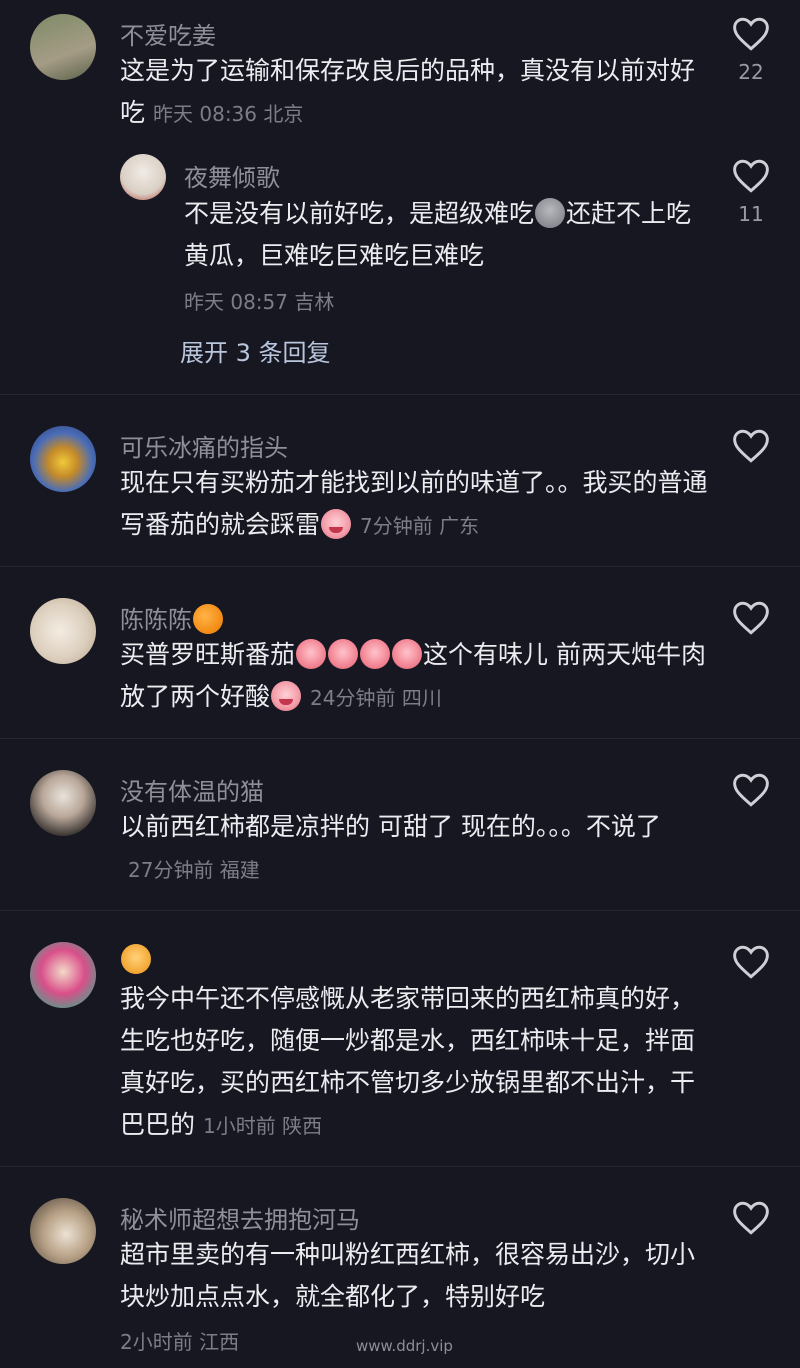  I want to click on comment-text: 现在只有买粉茄才能找到以前的味道了。。我买的普通写番茄的就会踩雷 7分钟前 广东, so click(414, 503).